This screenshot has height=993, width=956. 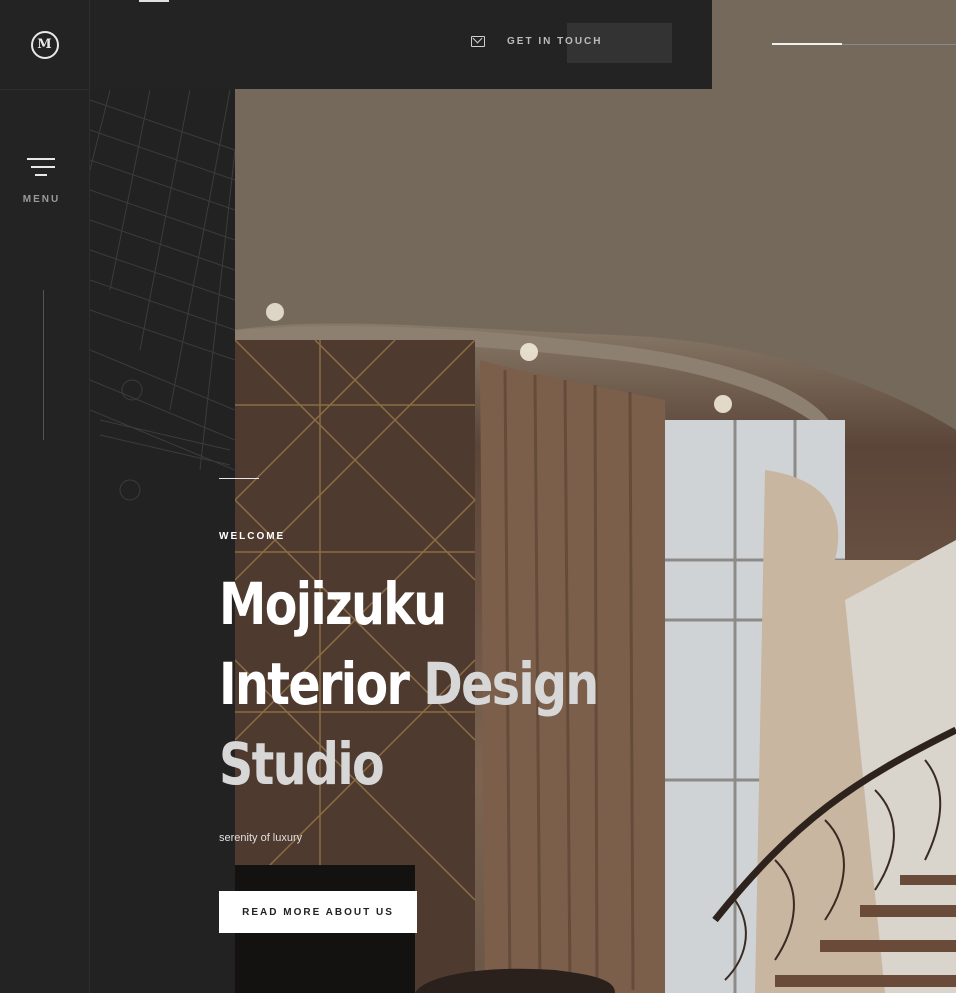 I want to click on top-bar: GET IN TOUCH, so click(x=401, y=44).